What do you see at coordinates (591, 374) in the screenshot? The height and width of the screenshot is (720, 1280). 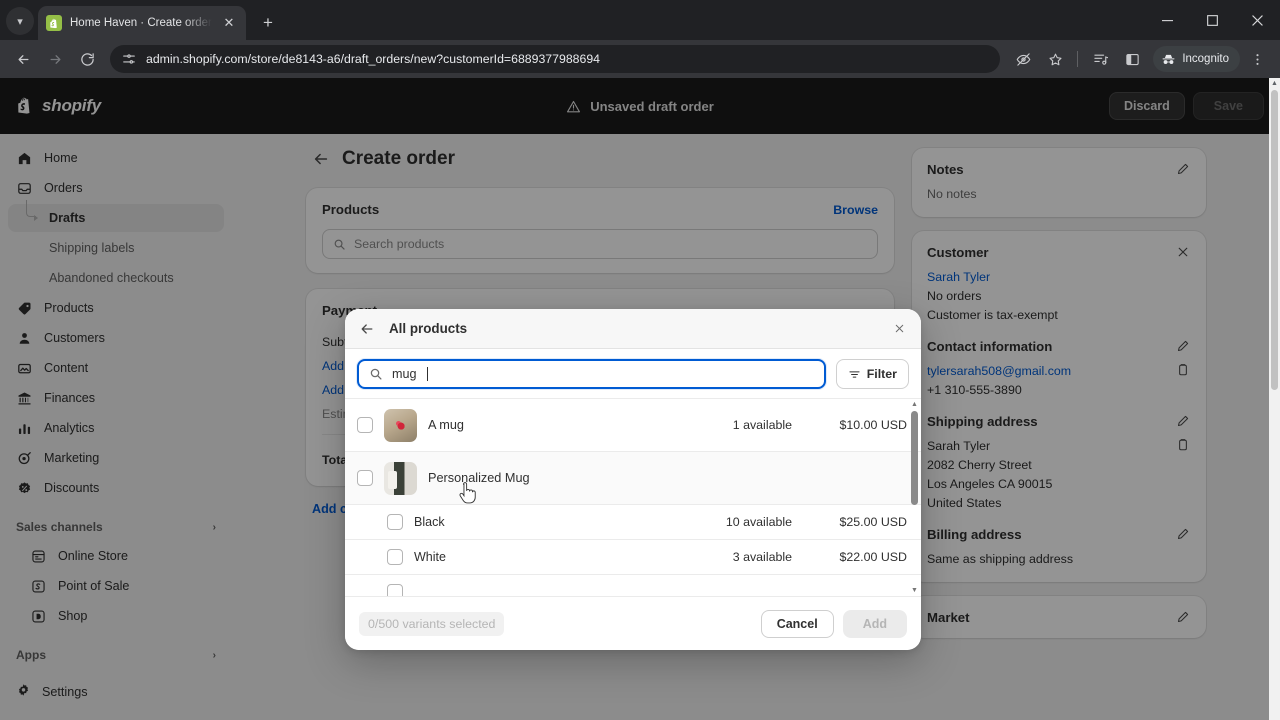 I see `product-search-field: mug` at bounding box center [591, 374].